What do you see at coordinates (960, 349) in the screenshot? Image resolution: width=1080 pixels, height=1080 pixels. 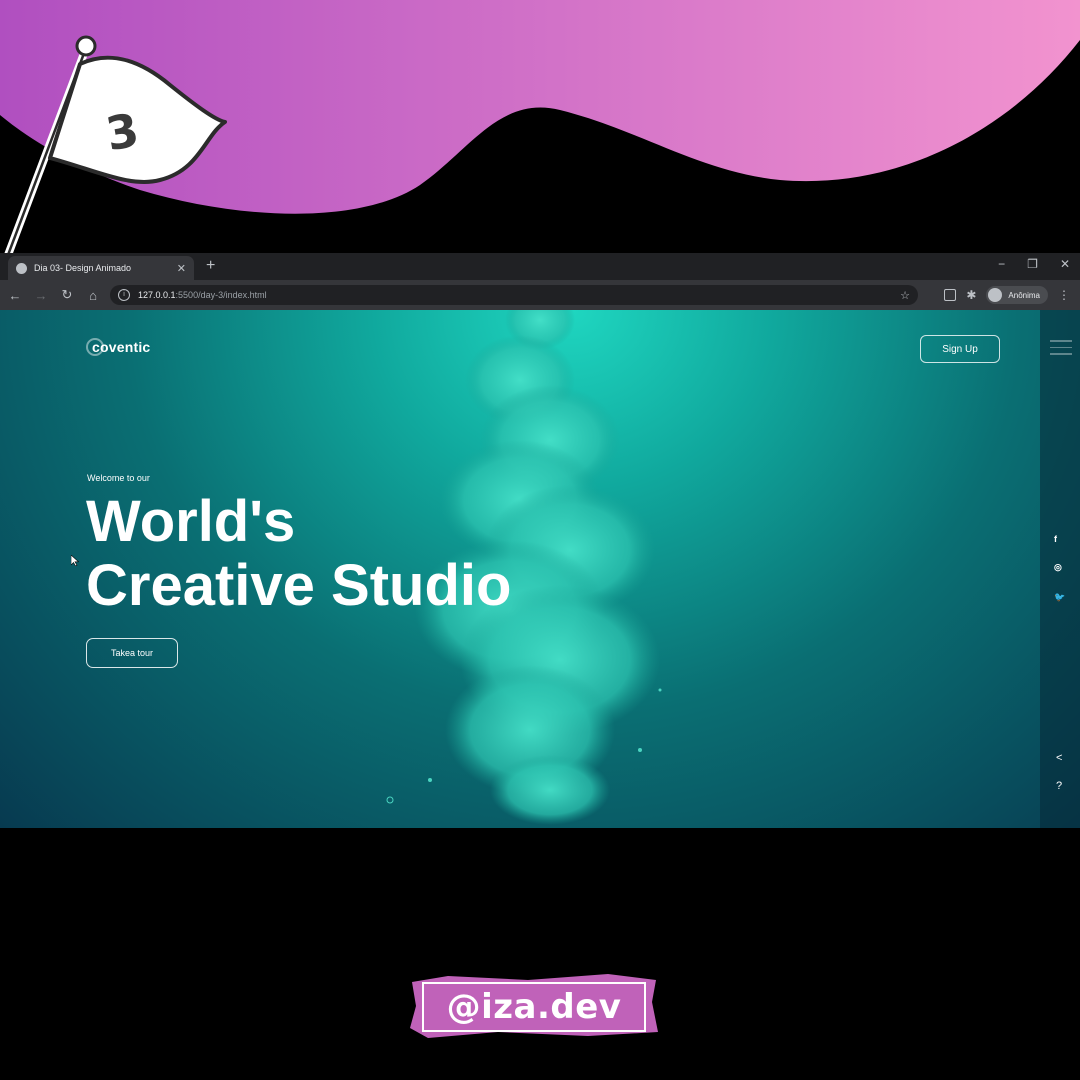 I see `signup-button: Sign Up` at bounding box center [960, 349].